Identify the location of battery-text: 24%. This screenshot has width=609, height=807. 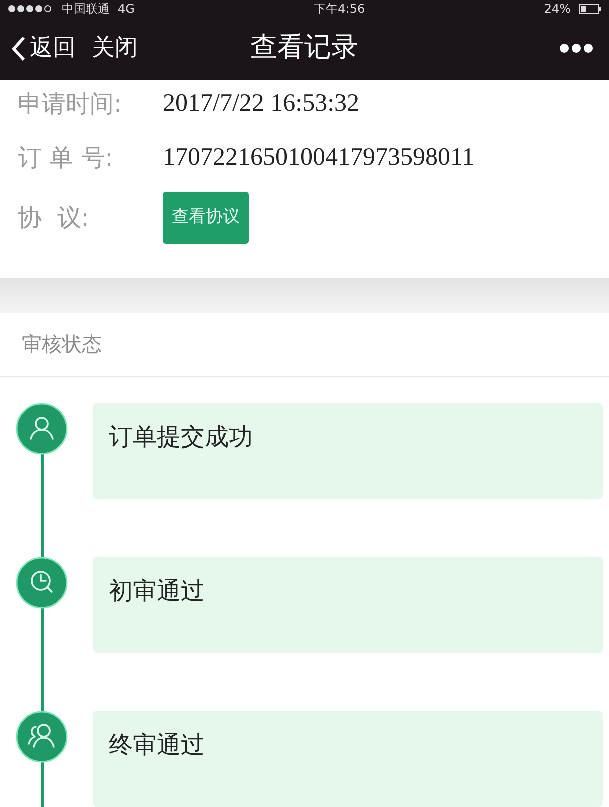
(557, 8).